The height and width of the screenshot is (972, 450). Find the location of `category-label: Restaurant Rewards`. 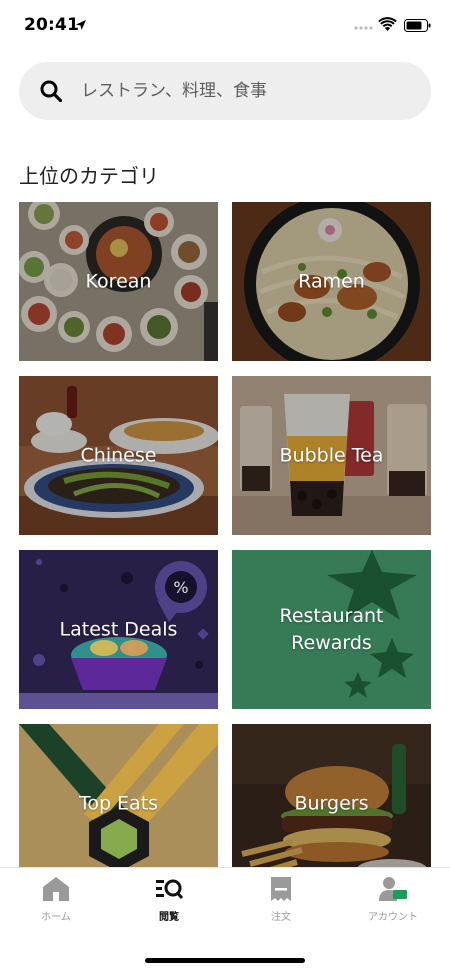

category-label: Restaurant Rewards is located at coordinates (331, 629).